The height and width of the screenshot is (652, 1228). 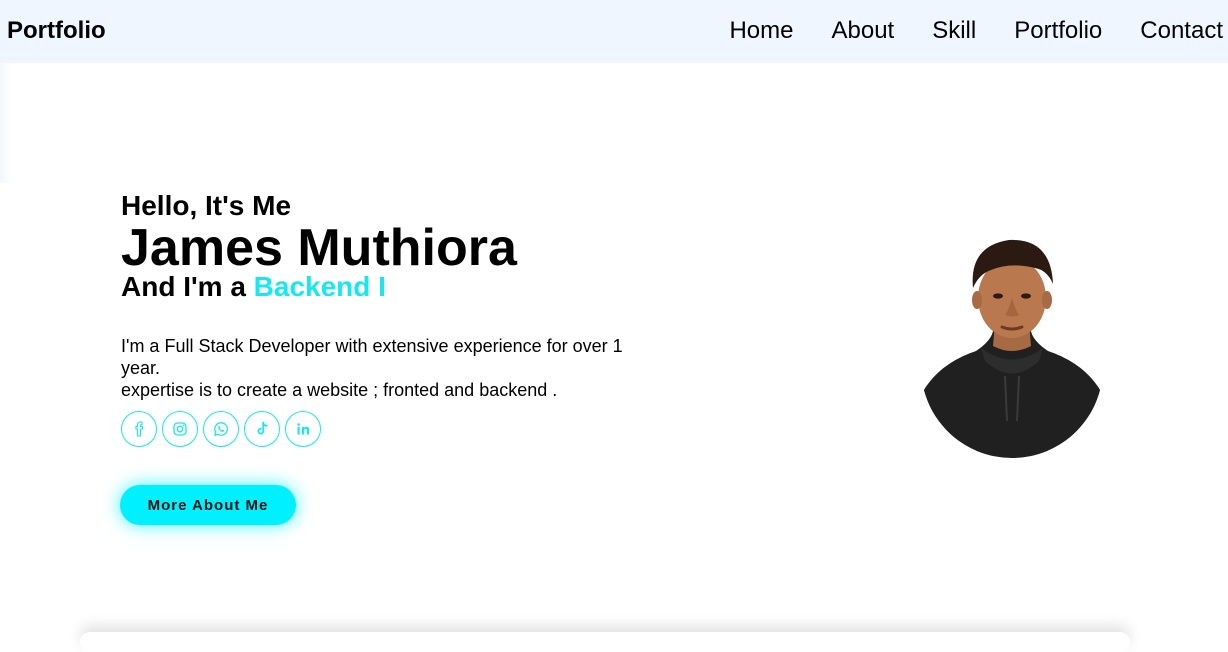 I want to click on social-links, so click(x=401, y=429).